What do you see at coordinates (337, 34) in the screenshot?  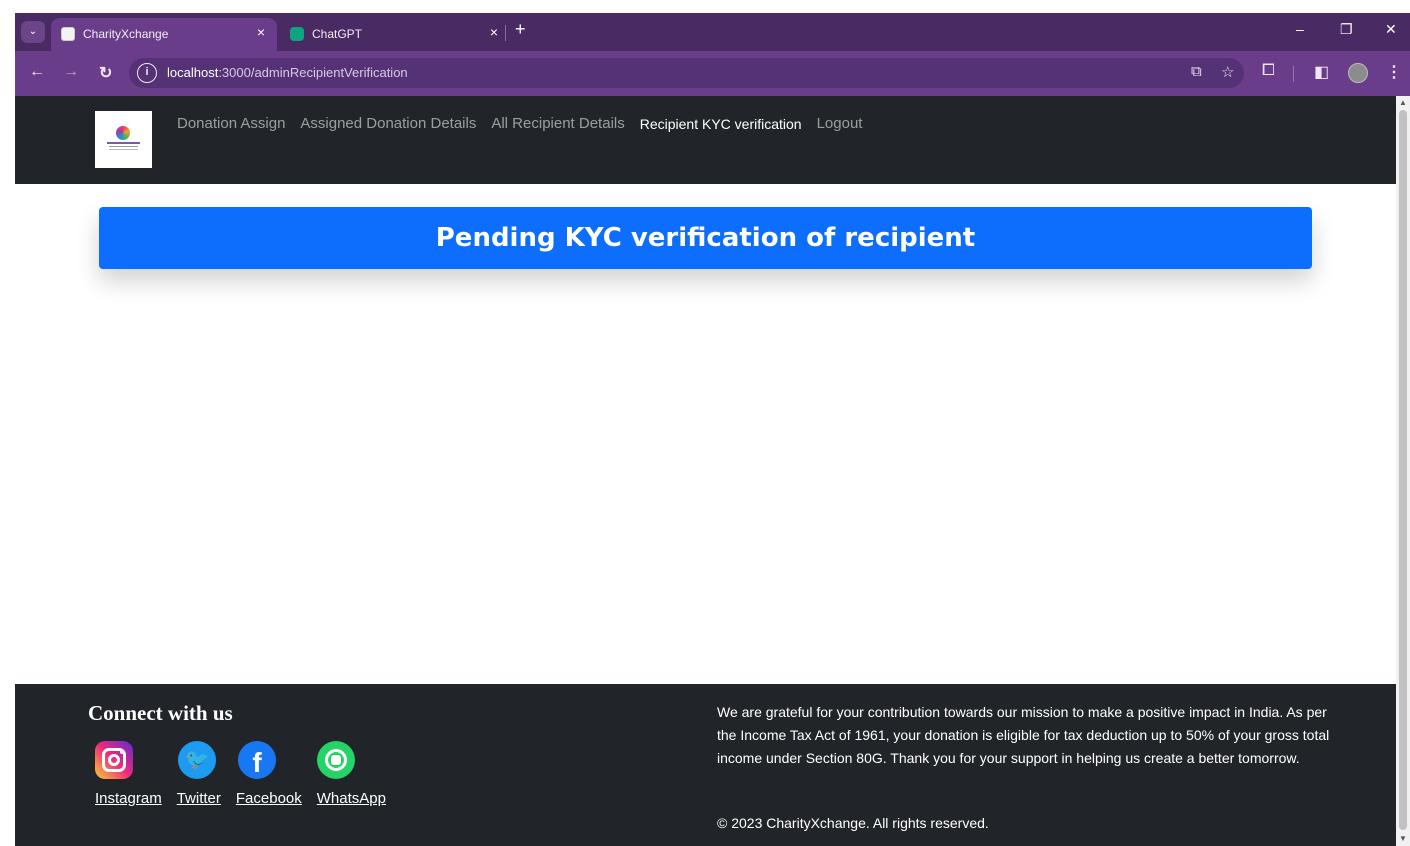 I see `tab-title: ChatGPT` at bounding box center [337, 34].